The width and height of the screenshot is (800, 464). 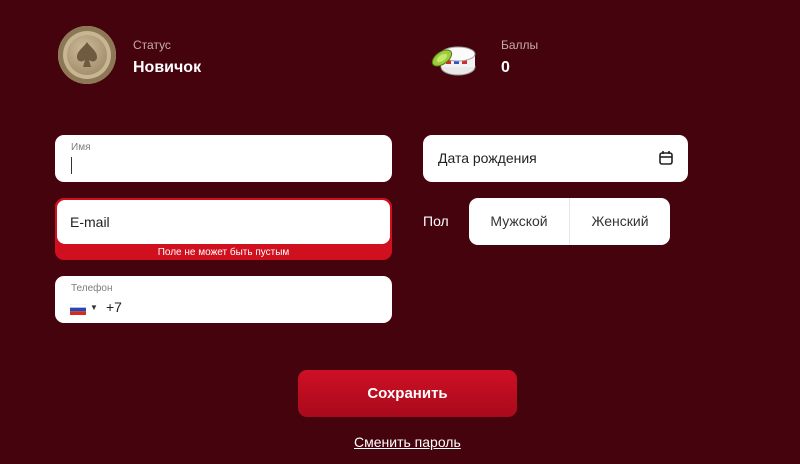 I want to click on name-field: Имя, so click(x=223, y=158).